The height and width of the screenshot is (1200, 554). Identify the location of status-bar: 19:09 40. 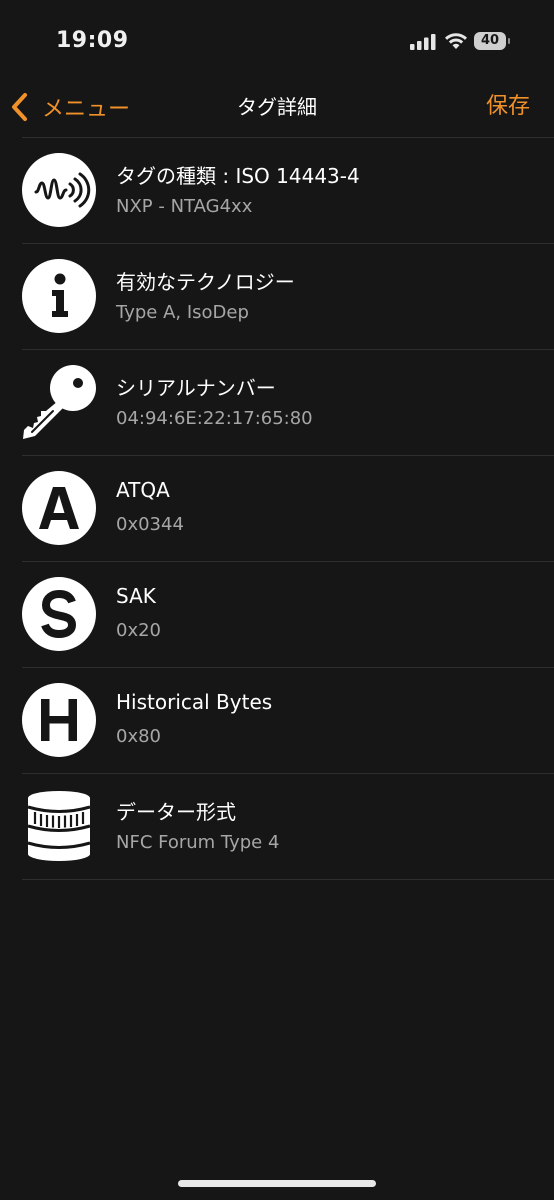
(277, 42).